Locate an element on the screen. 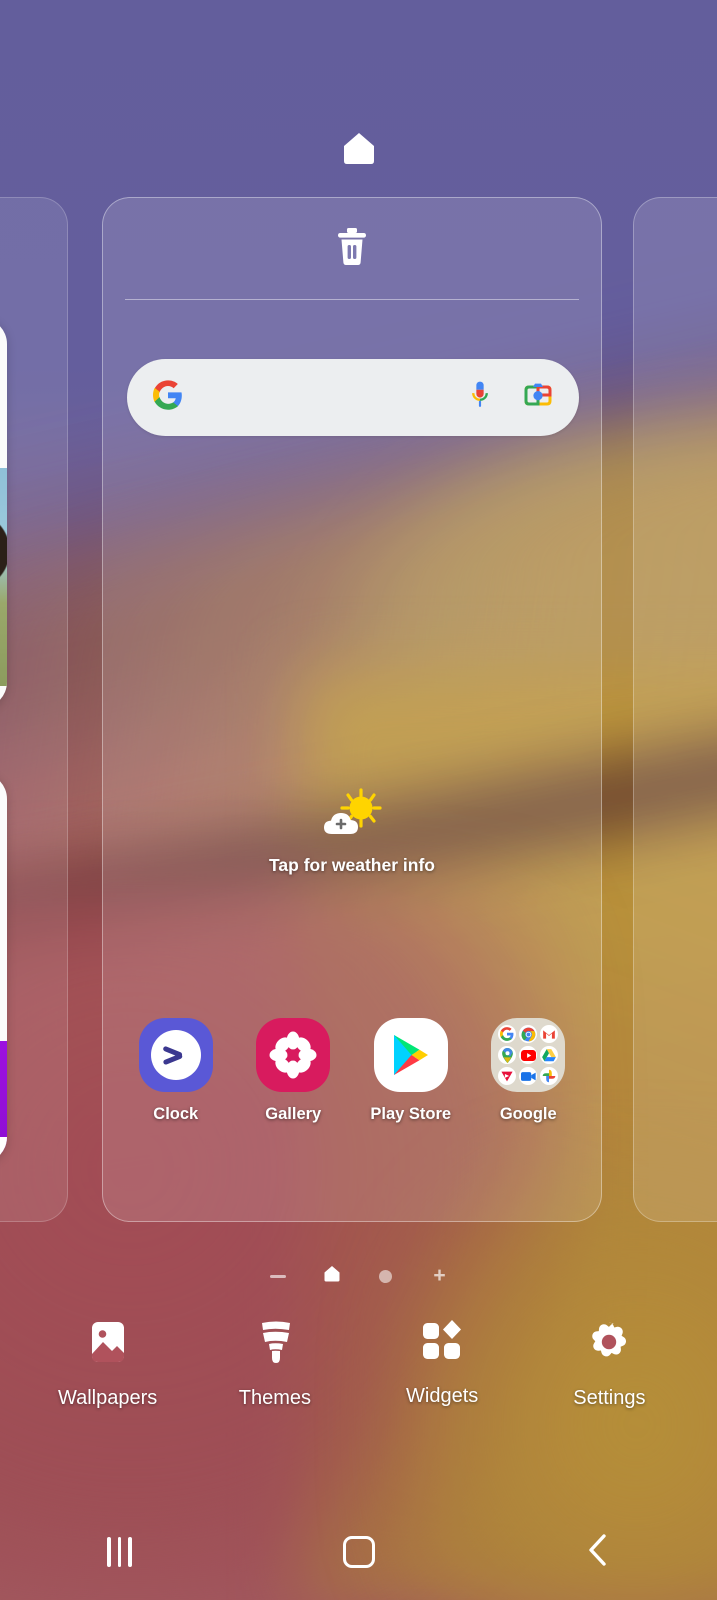  remove-page-button is located at coordinates (352, 248).